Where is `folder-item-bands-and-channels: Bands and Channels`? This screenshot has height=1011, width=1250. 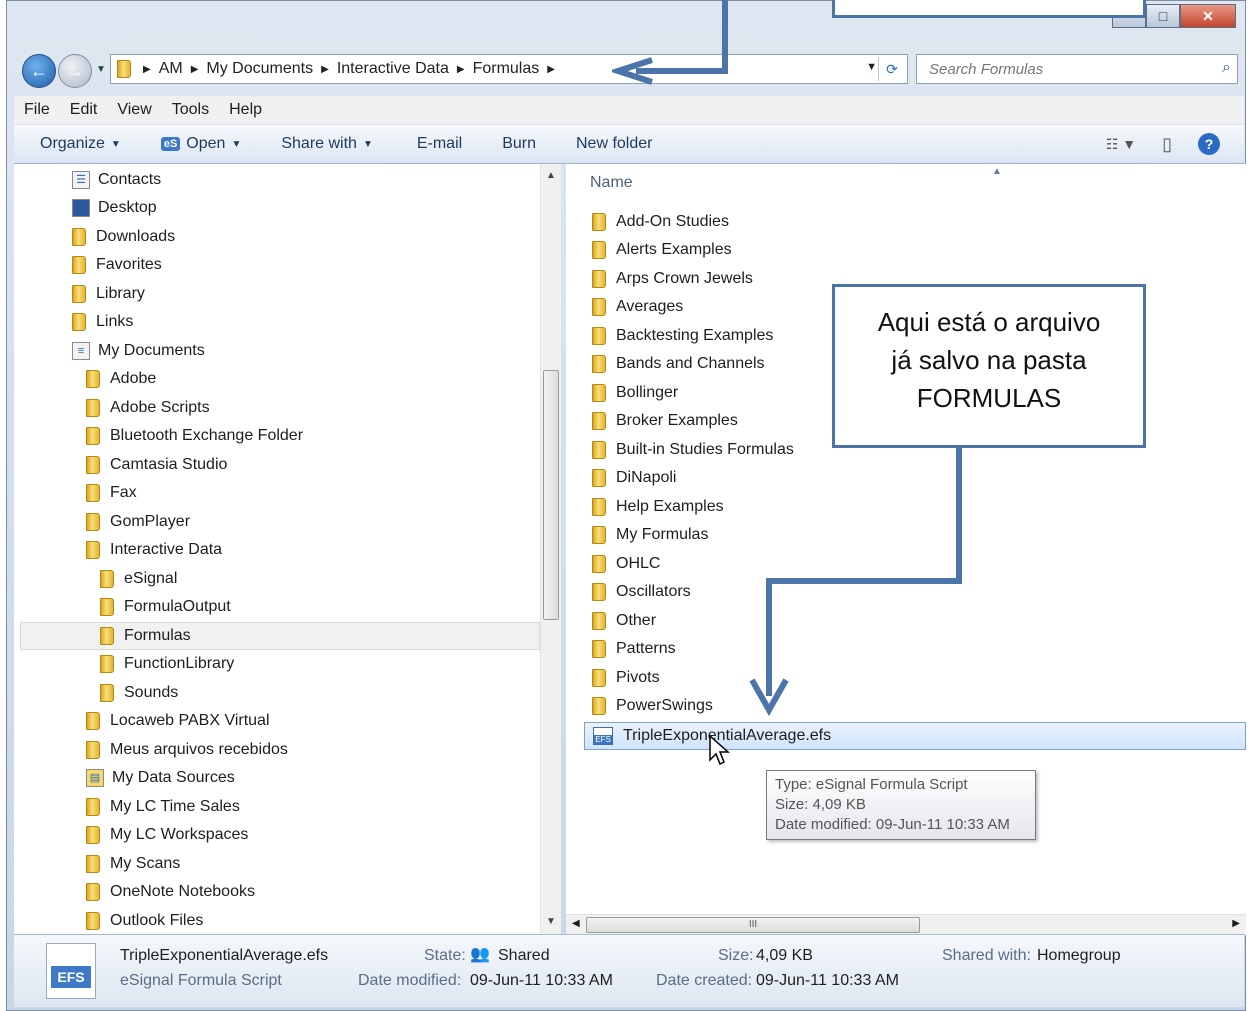
folder-item-bands-and-channels: Bands and Channels is located at coordinates (678, 364).